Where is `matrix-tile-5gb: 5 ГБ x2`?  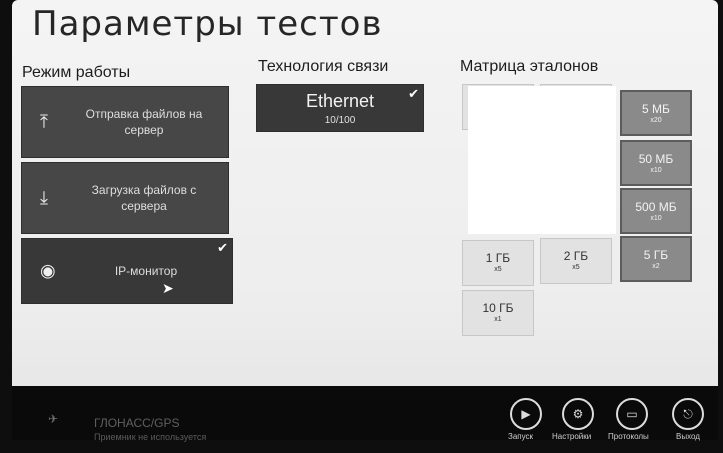 matrix-tile-5gb: 5 ГБ x2 is located at coordinates (656, 259).